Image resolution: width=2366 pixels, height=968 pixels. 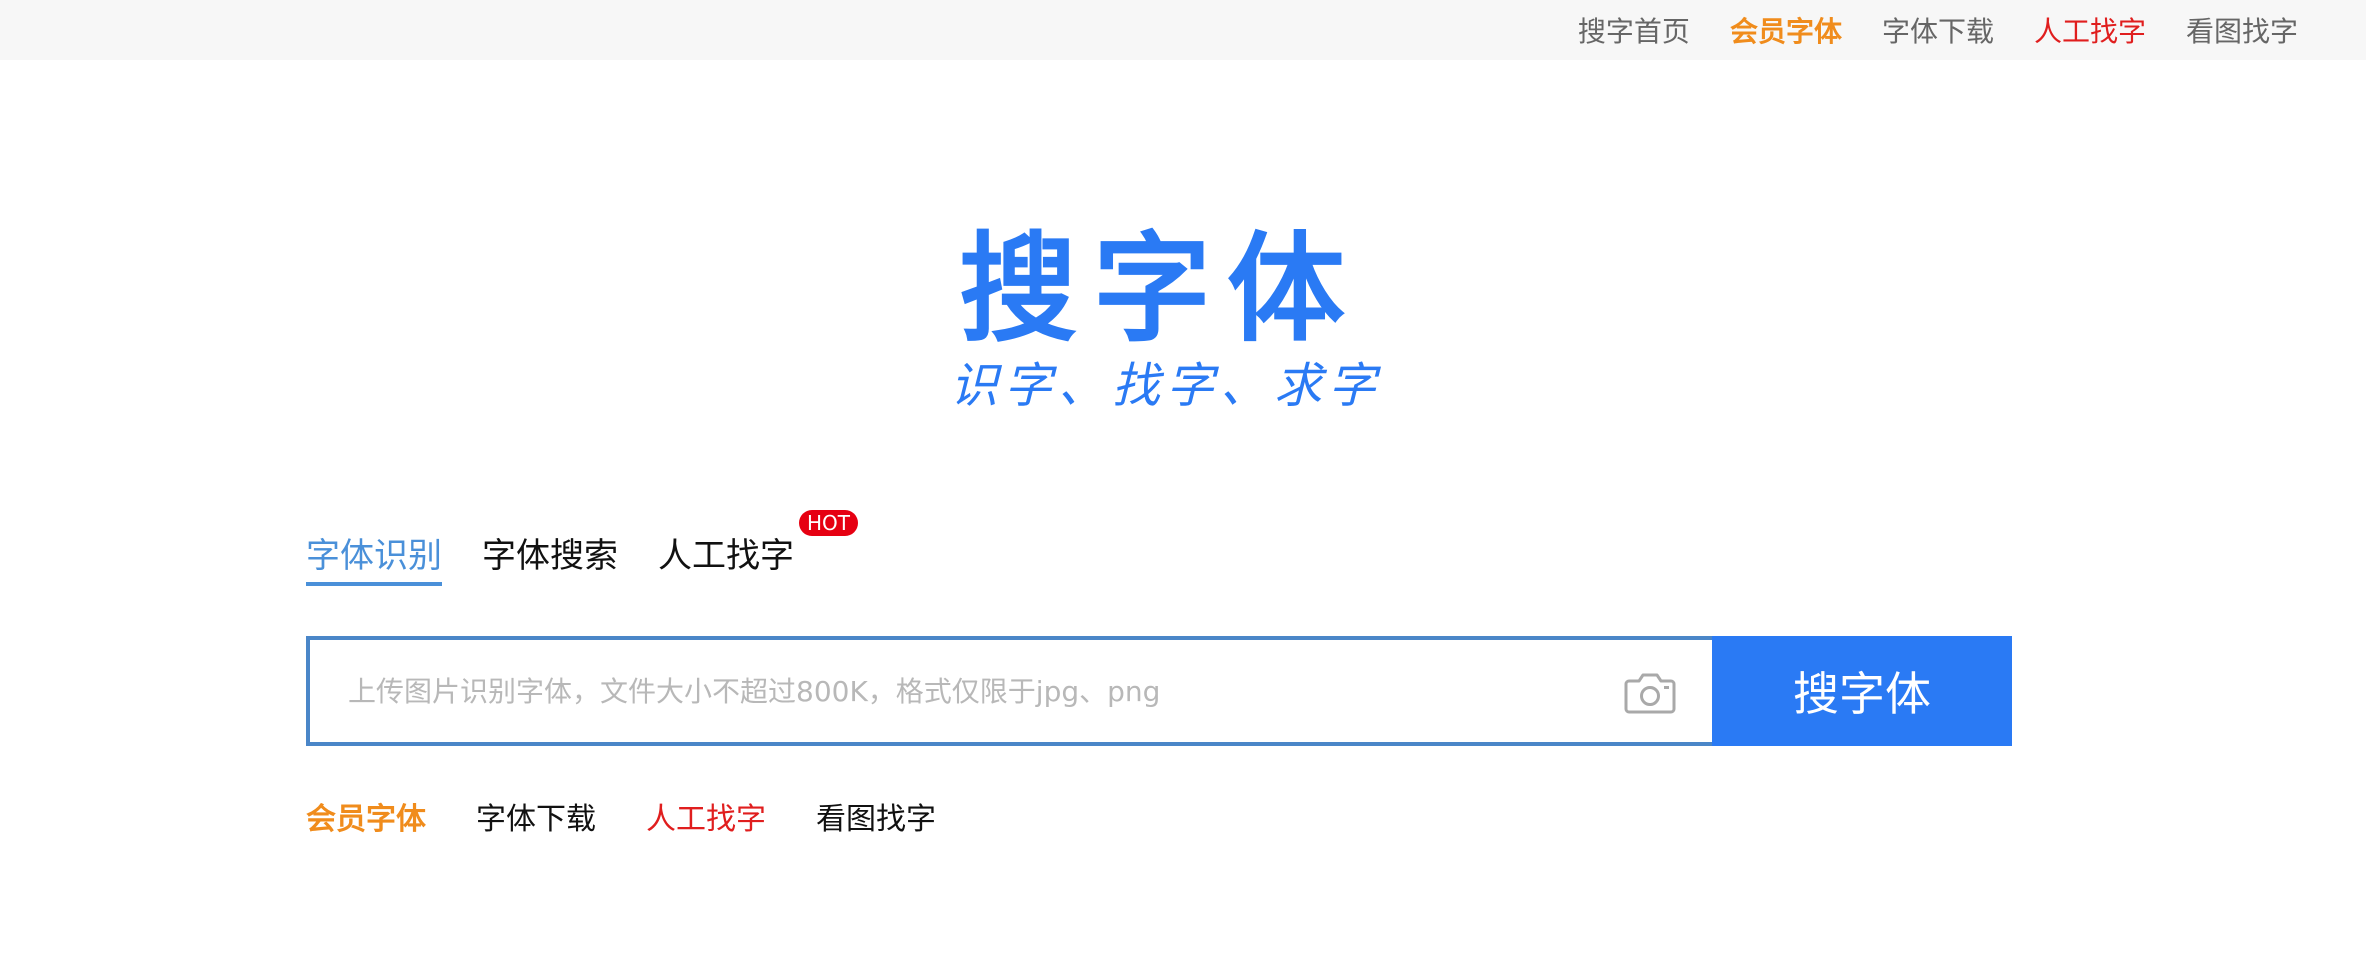 What do you see at coordinates (876, 816) in the screenshot?
I see `quick-link-image-find: 看图找字` at bounding box center [876, 816].